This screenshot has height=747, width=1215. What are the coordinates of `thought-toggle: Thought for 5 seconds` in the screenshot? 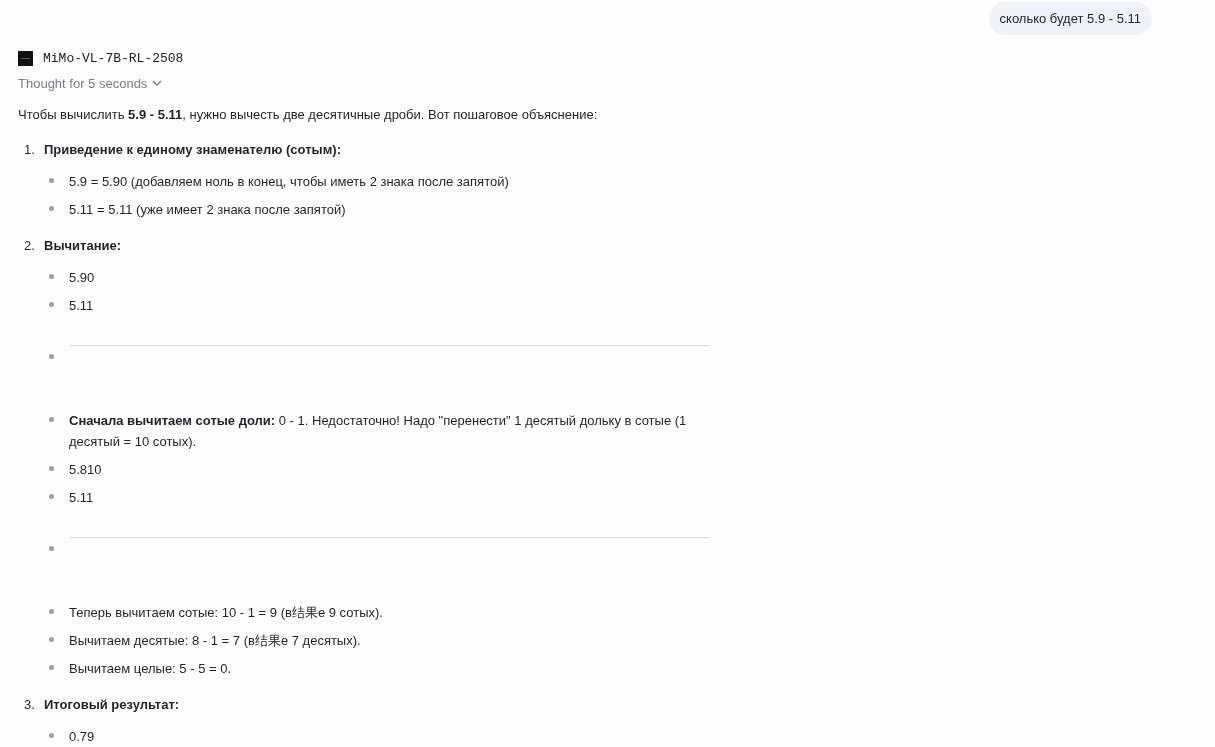 It's located at (90, 83).